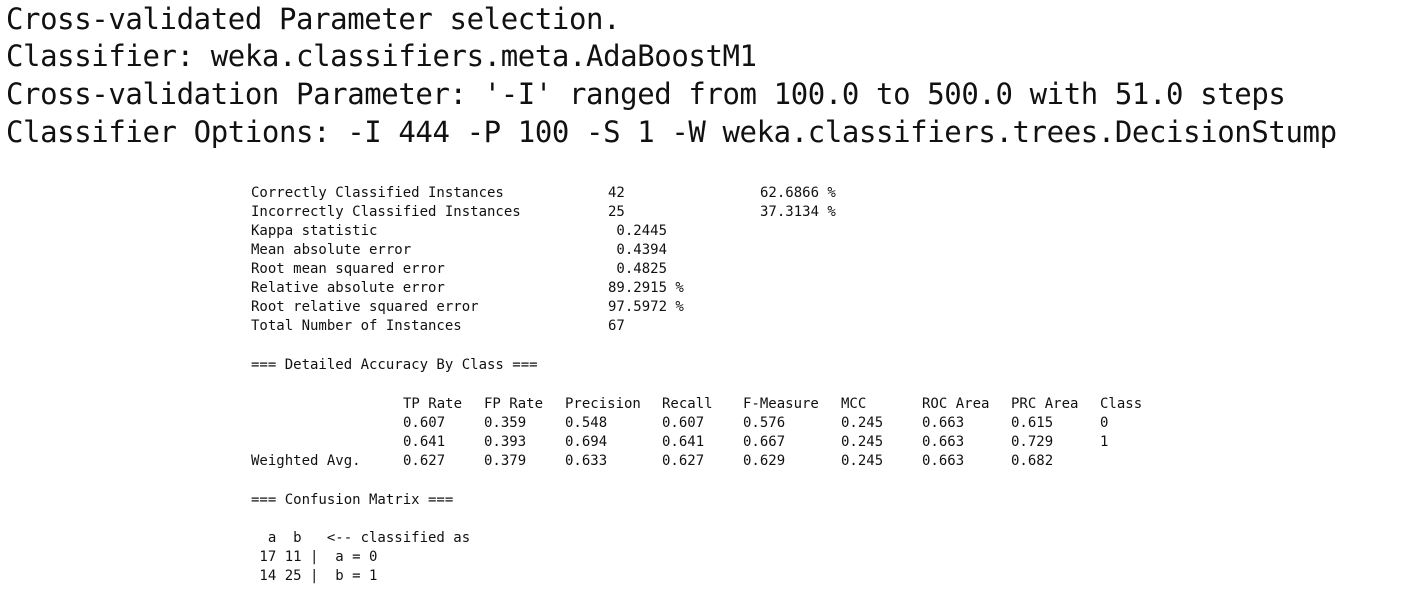 This screenshot has width=1402, height=598. I want to click on summary-percent: 62.6866 %, so click(798, 193).